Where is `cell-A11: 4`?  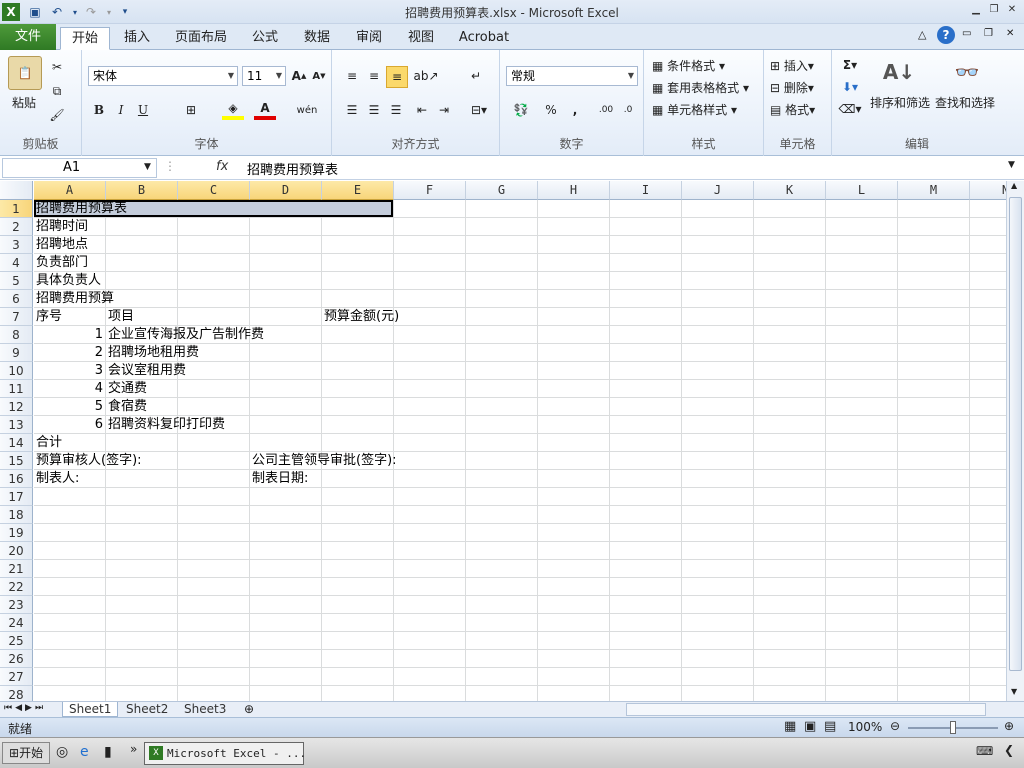 cell-A11: 4 is located at coordinates (68, 389).